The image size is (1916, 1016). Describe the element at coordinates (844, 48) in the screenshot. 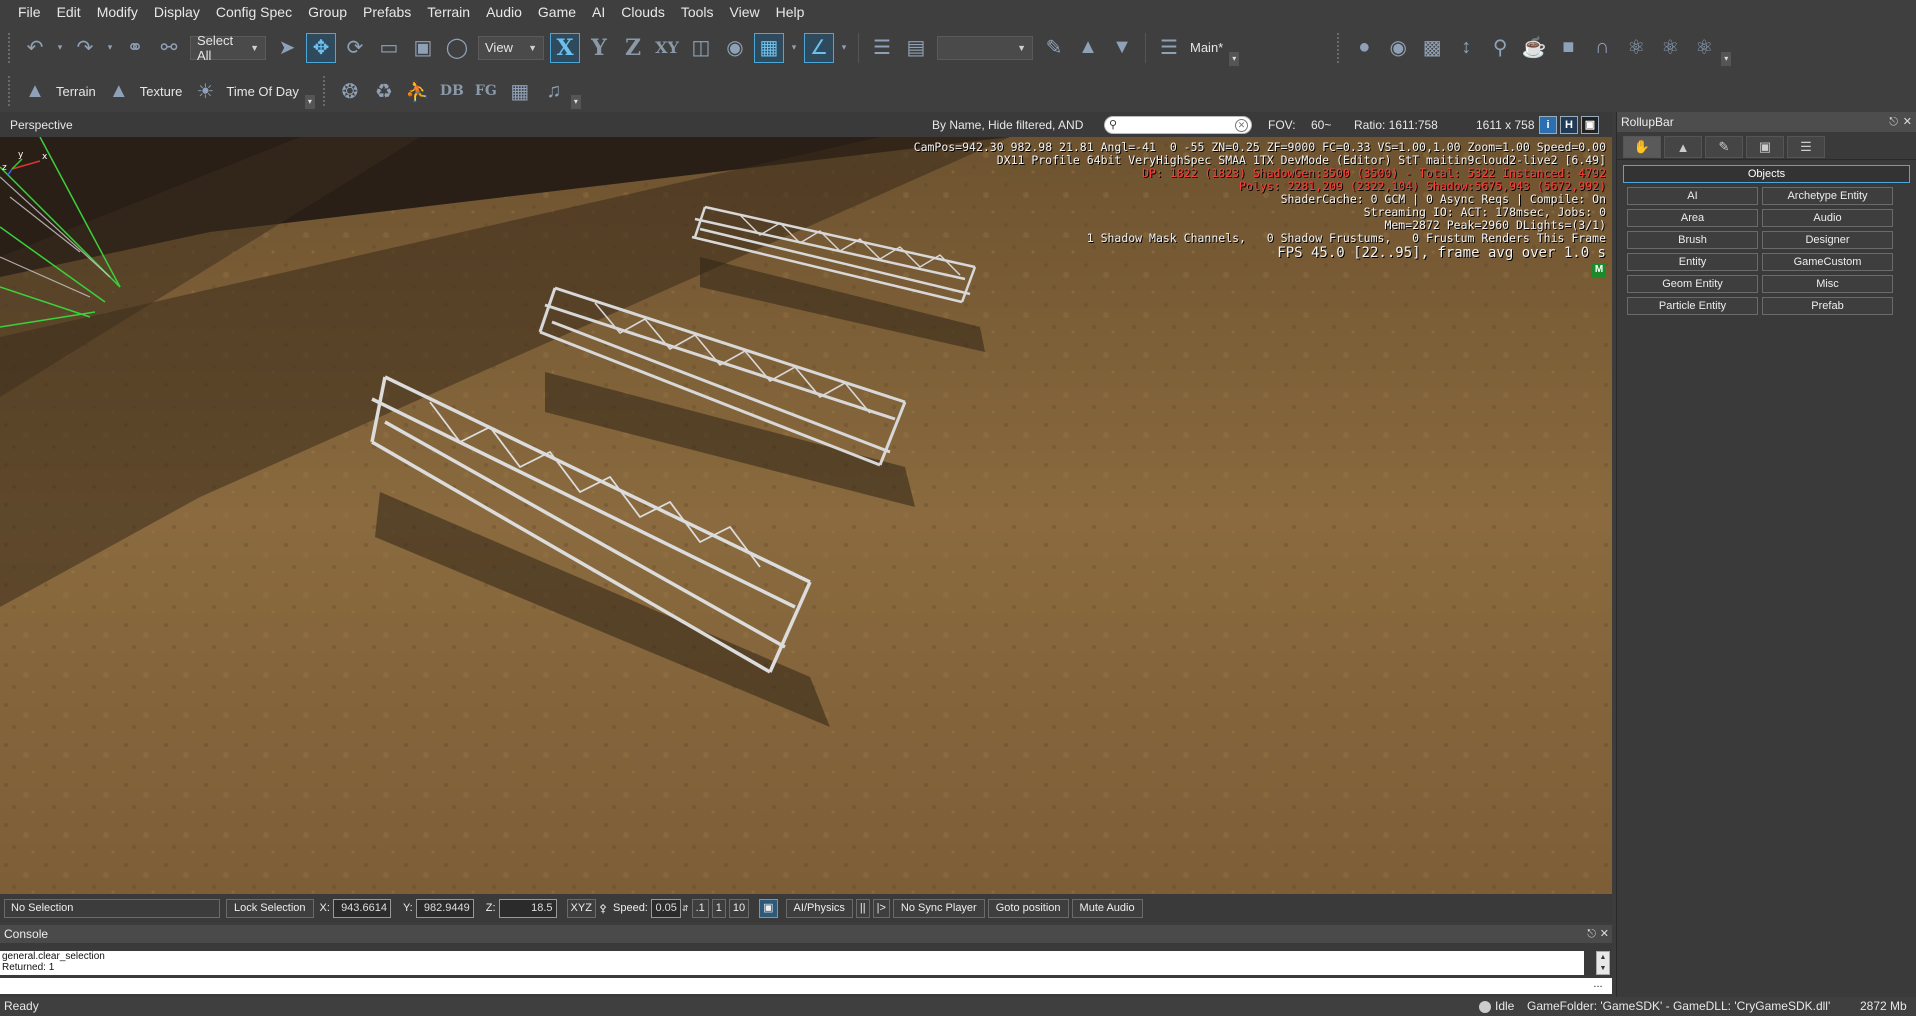

I see `angle-snap-dropdown-icon: ▾` at that location.